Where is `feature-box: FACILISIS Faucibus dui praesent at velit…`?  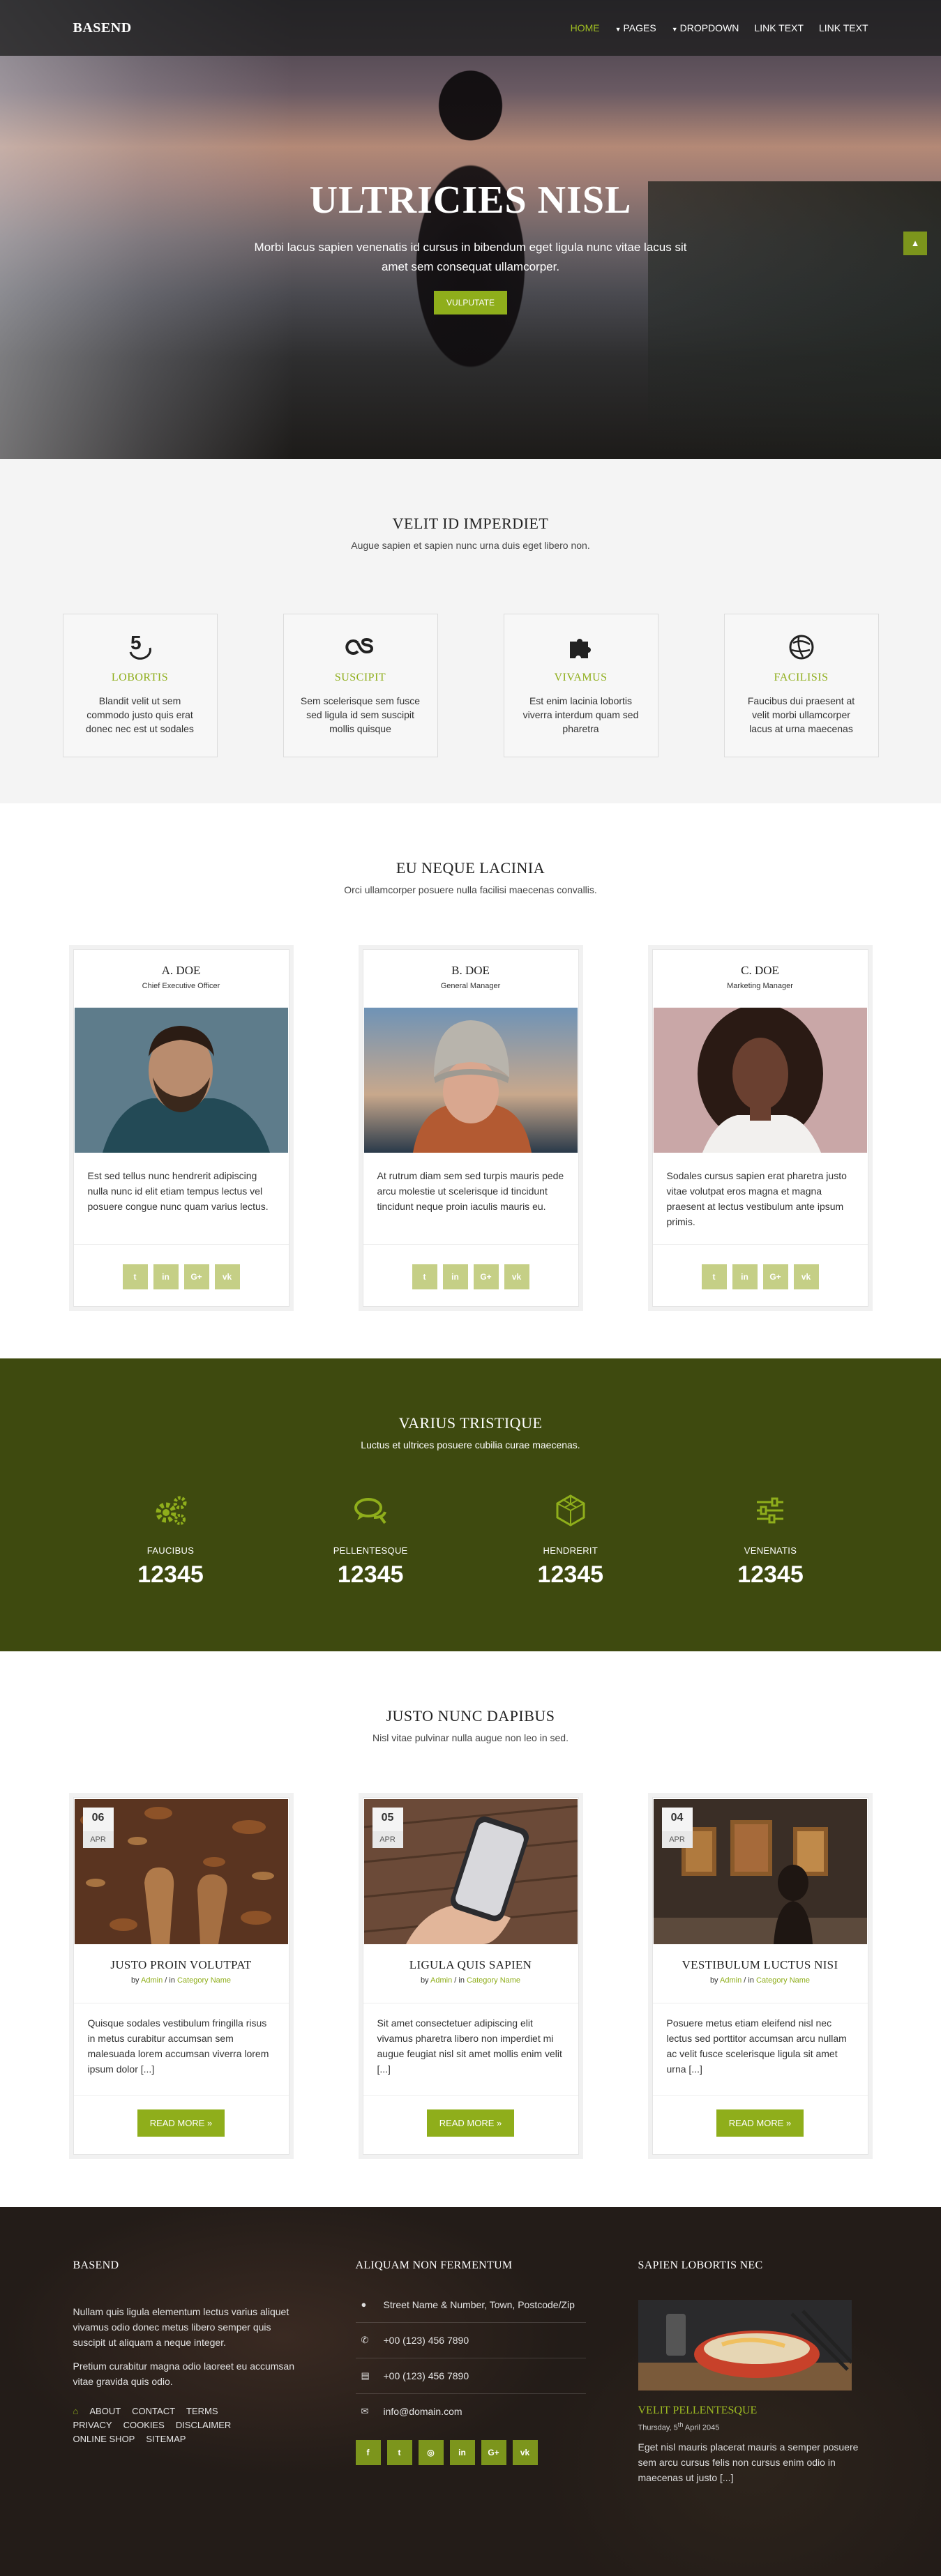
feature-box: FACILISIS Faucibus dui praesent at velit… is located at coordinates (801, 685).